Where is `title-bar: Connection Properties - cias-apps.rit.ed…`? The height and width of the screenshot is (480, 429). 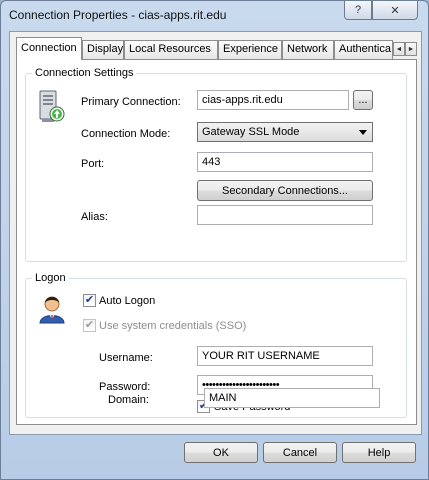 title-bar: Connection Properties - cias-apps.rit.ed… is located at coordinates (214, 16).